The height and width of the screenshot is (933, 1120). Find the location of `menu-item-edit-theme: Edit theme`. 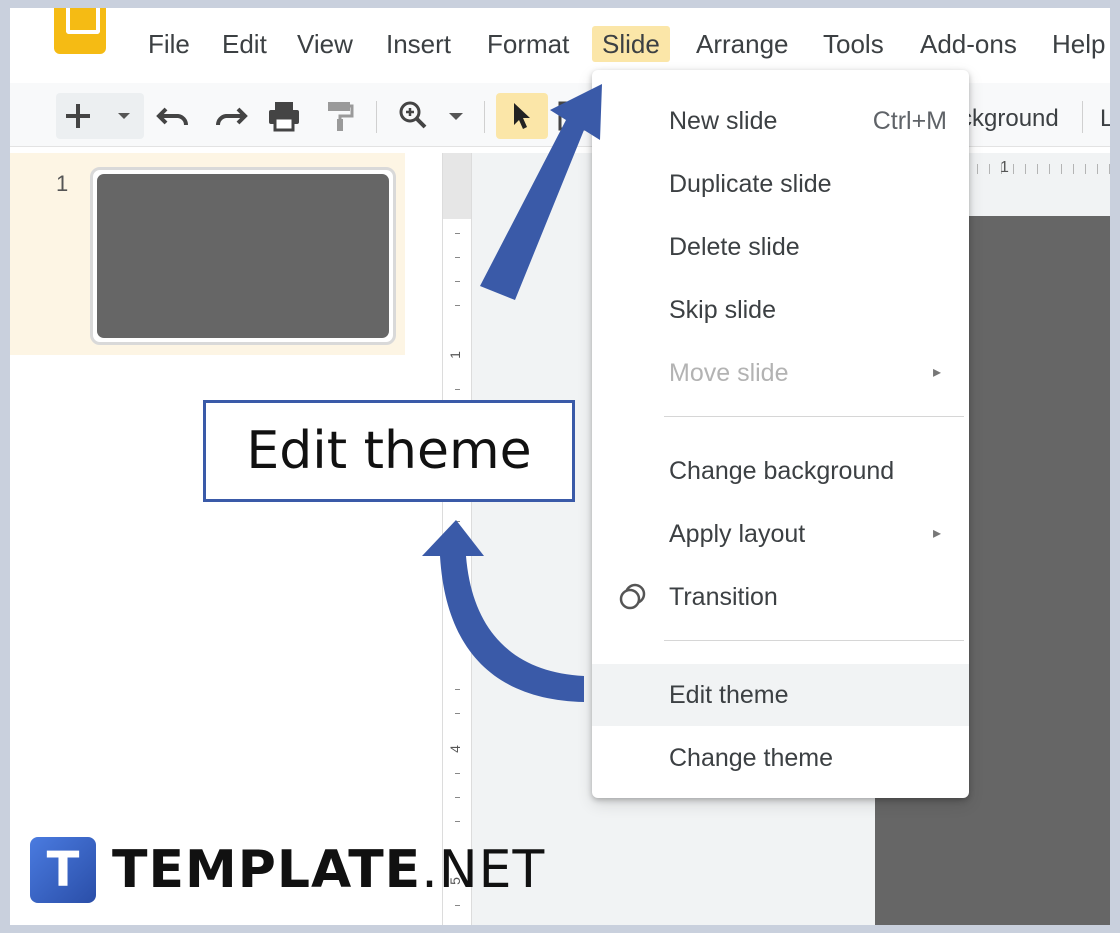

menu-item-edit-theme: Edit theme is located at coordinates (780, 695).